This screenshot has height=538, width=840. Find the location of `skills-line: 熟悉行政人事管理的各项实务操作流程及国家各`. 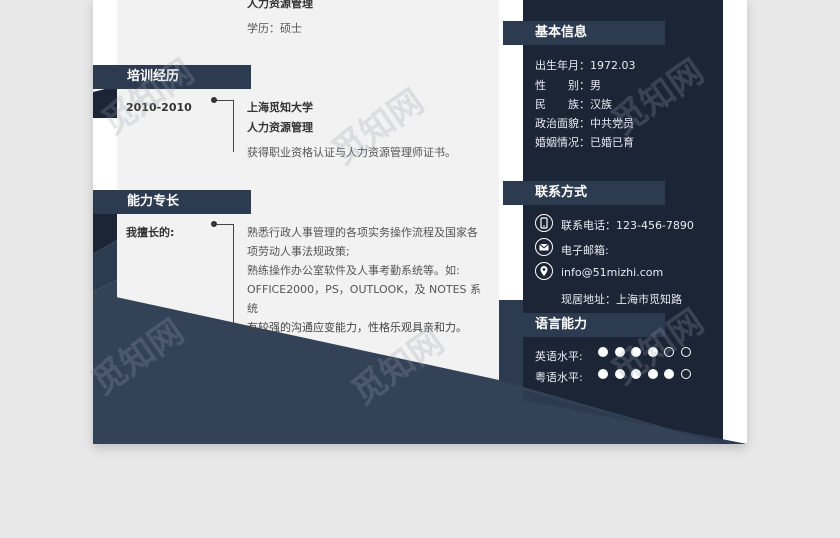

skills-line: 熟悉行政人事管理的各项实务操作流程及国家各 is located at coordinates (362, 232).